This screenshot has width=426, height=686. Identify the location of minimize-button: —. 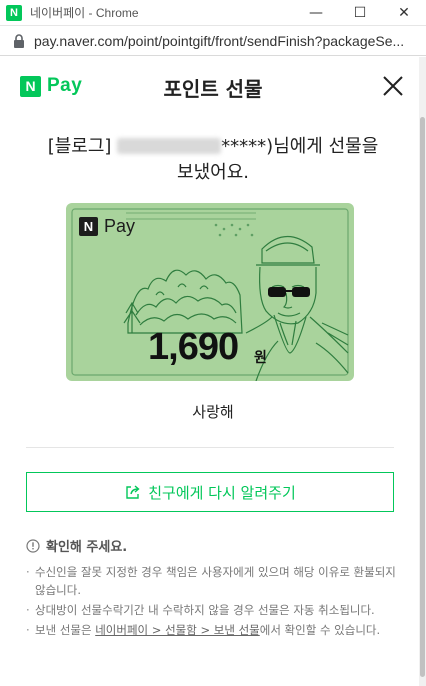
(316, 13).